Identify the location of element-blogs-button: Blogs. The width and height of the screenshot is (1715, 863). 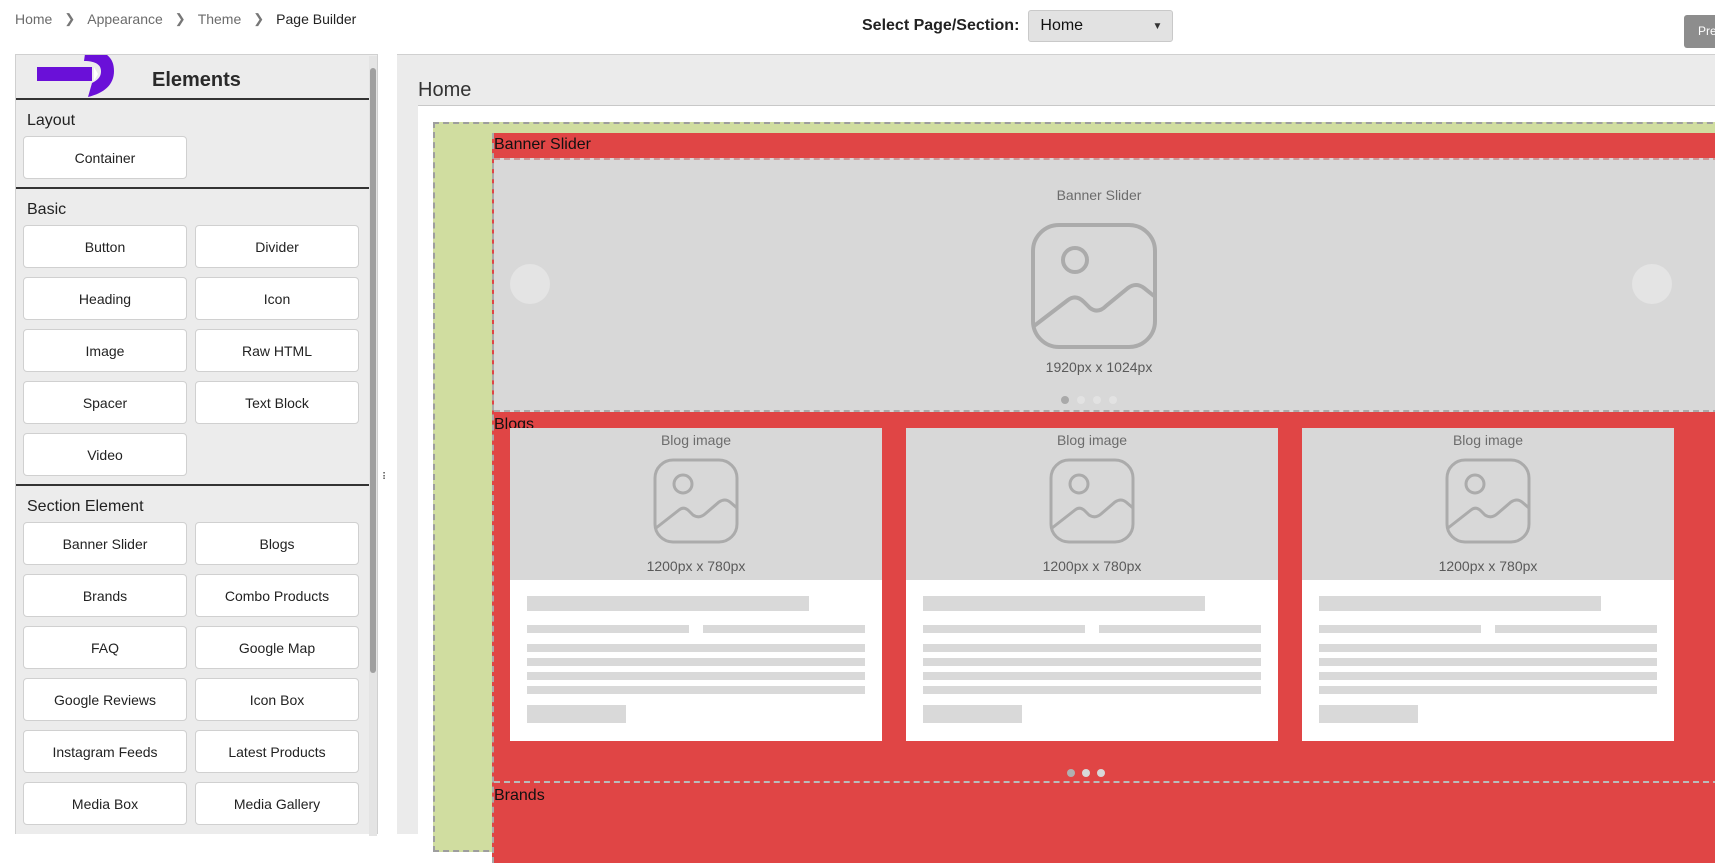
(277, 543).